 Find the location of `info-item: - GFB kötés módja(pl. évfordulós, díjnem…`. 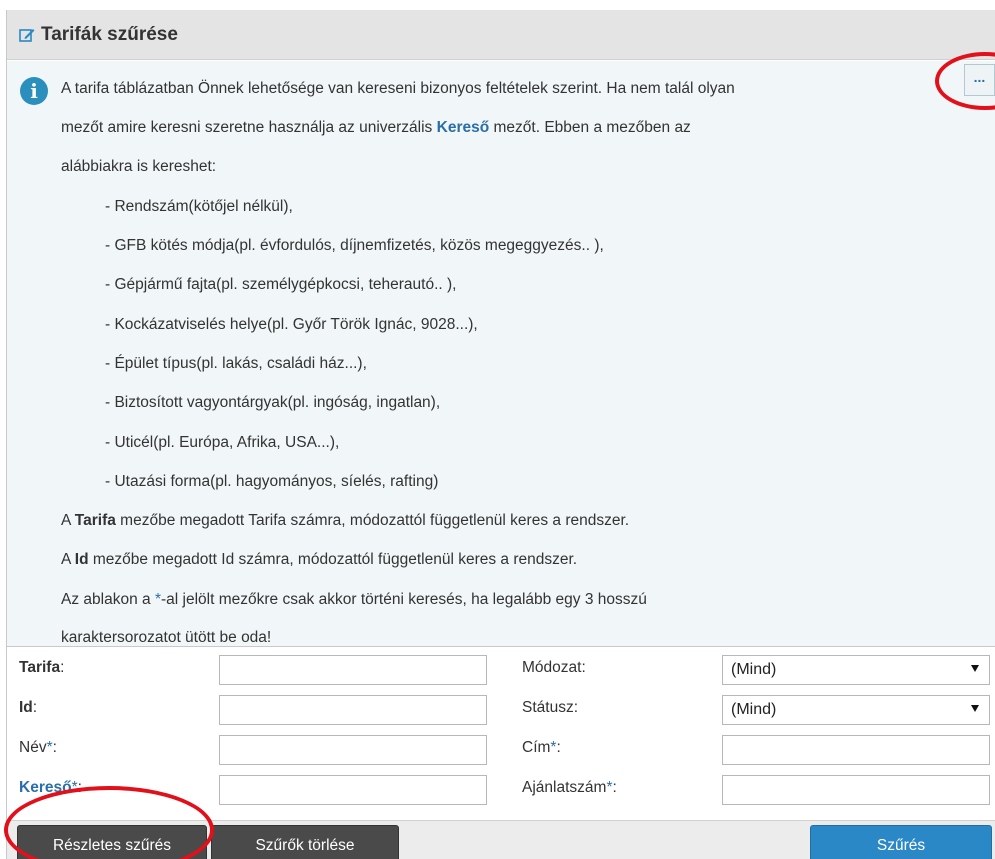

info-item: - GFB kötés módja(pl. évfordulós, díjnem… is located at coordinates (354, 245).